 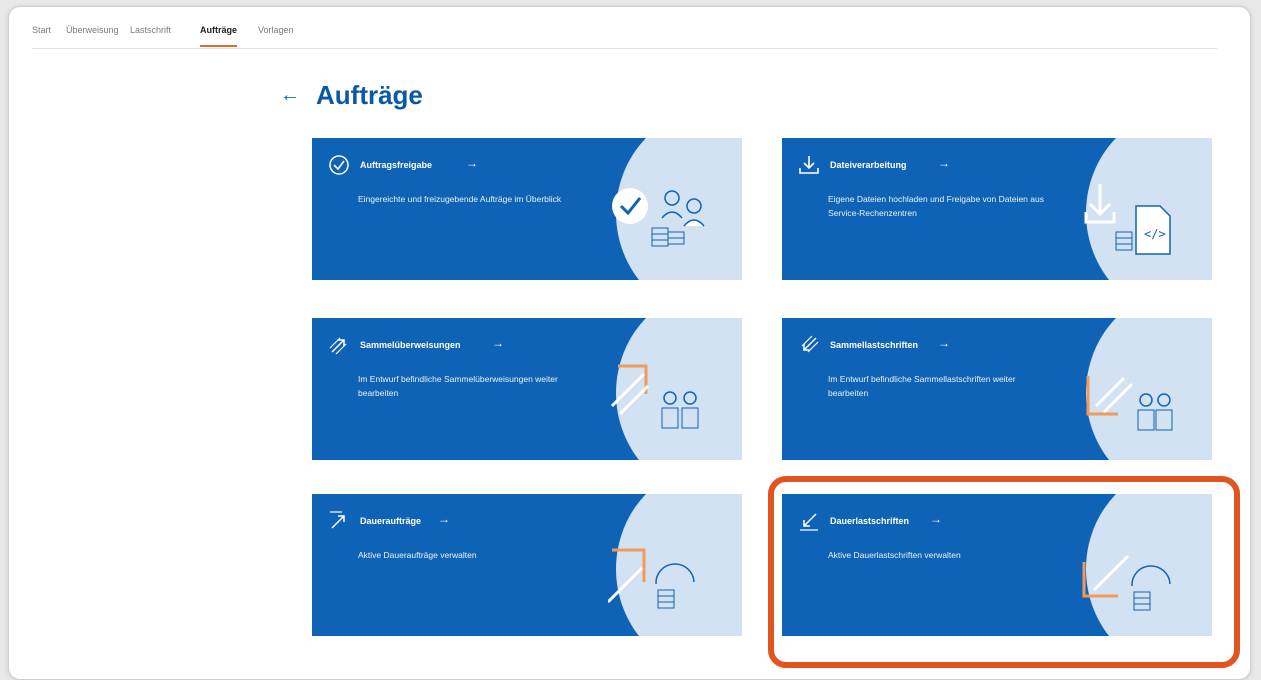 What do you see at coordinates (870, 521) in the screenshot?
I see `tile-title: Dauerlastschriften` at bounding box center [870, 521].